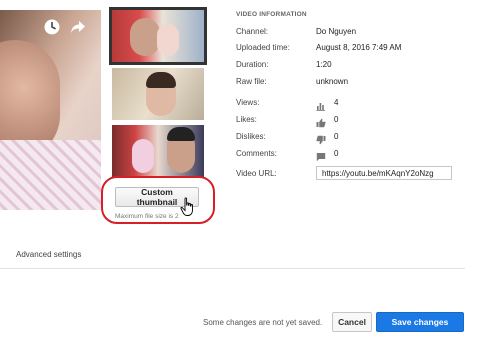  Describe the element at coordinates (147, 216) in the screenshot. I see `max-file-size-note: Maximum file size is 2` at that location.